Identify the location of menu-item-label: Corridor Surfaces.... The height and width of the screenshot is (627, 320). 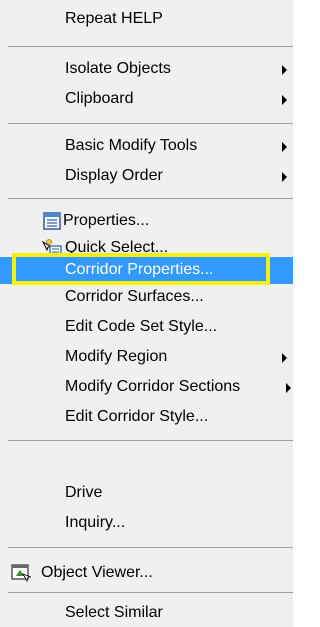
(134, 296).